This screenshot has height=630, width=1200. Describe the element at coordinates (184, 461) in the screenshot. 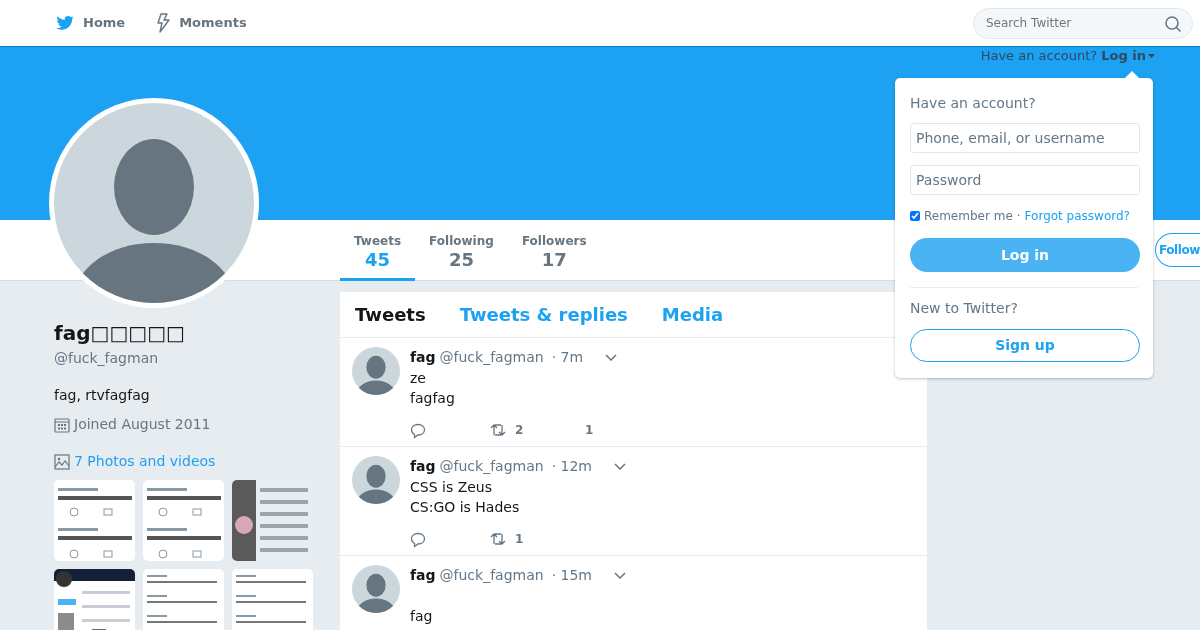

I see `photos-link: 7 Photos and videos` at that location.